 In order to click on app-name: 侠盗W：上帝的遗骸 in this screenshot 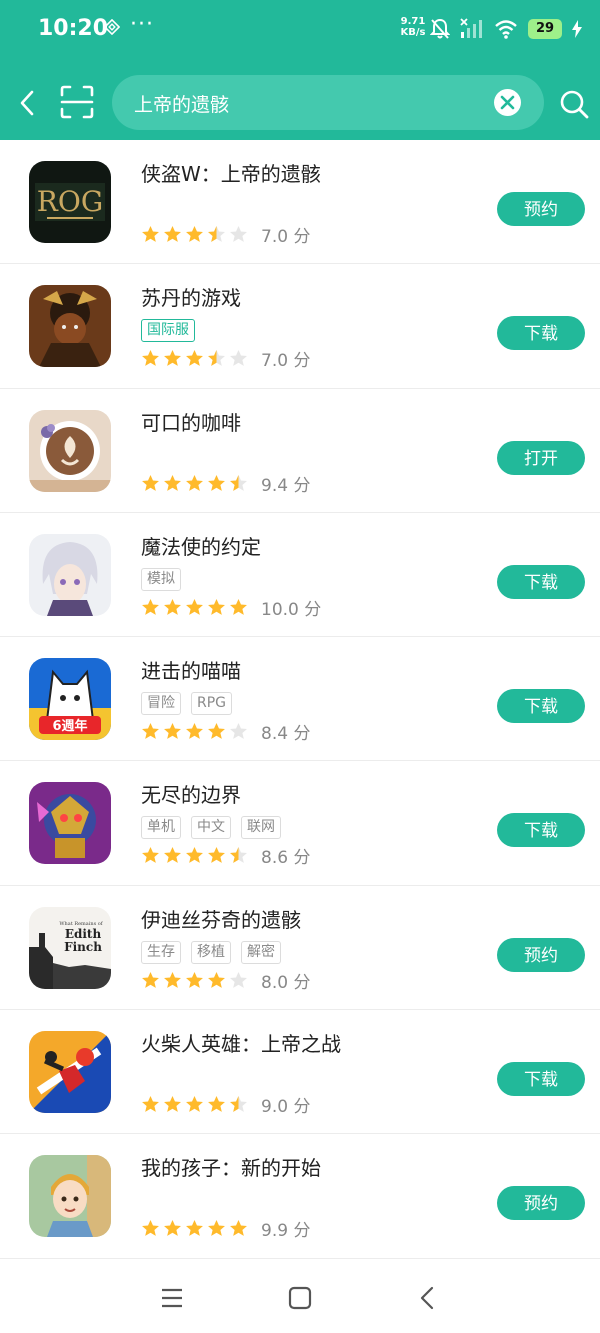, I will do `click(231, 172)`.